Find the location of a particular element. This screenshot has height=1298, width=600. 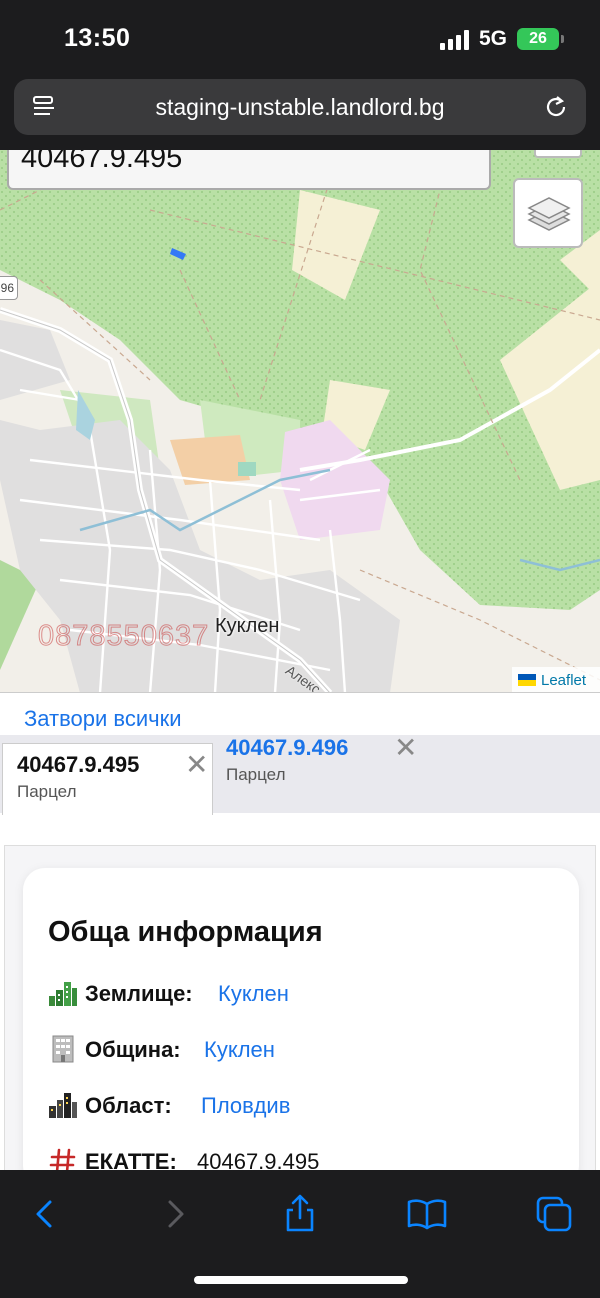

town-label: Куклен is located at coordinates (247, 626).